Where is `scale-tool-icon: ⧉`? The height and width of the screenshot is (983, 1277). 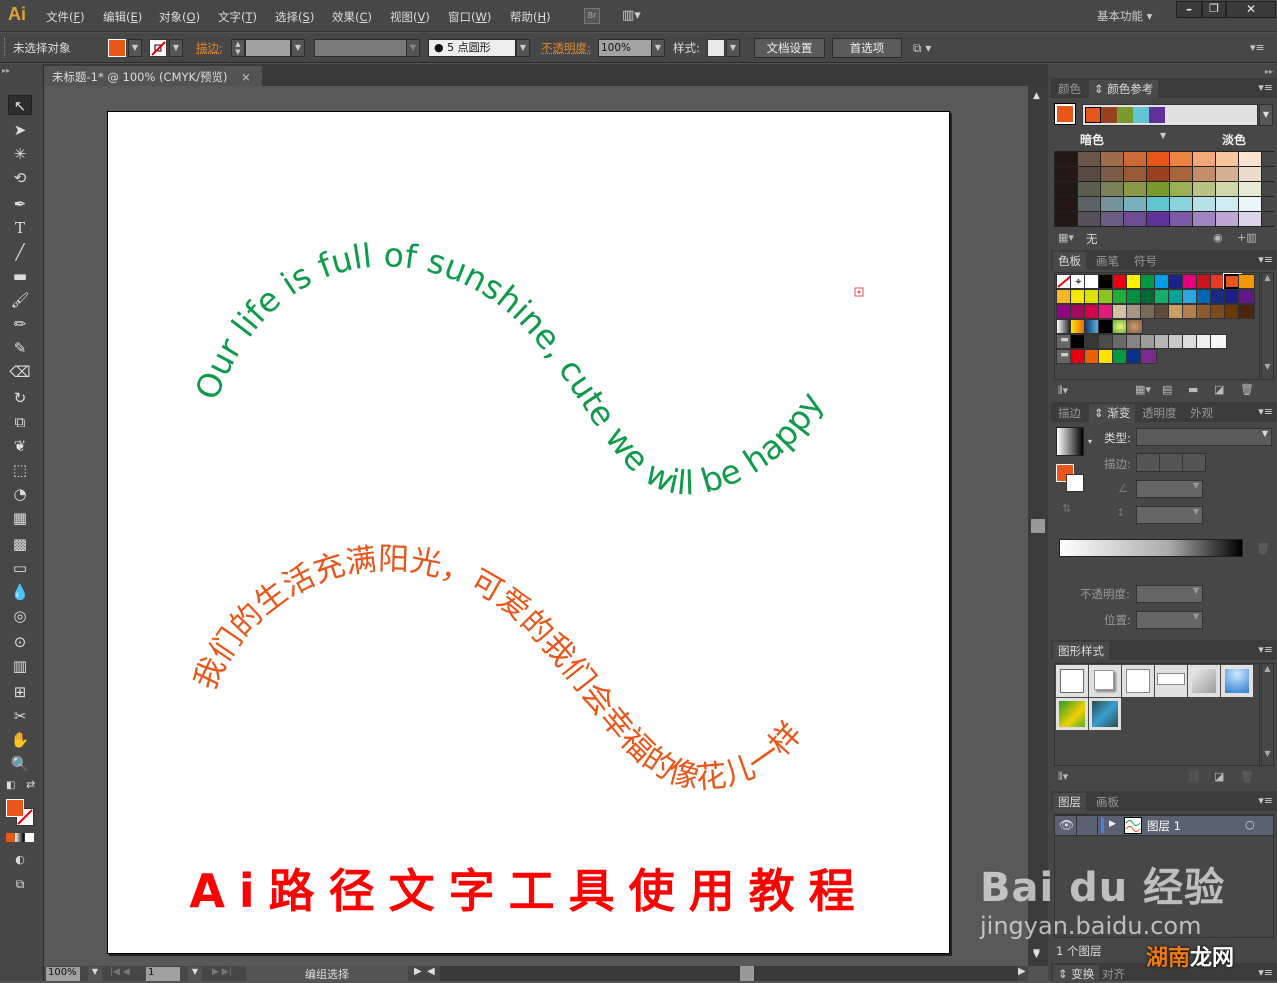 scale-tool-icon: ⧉ is located at coordinates (20, 422).